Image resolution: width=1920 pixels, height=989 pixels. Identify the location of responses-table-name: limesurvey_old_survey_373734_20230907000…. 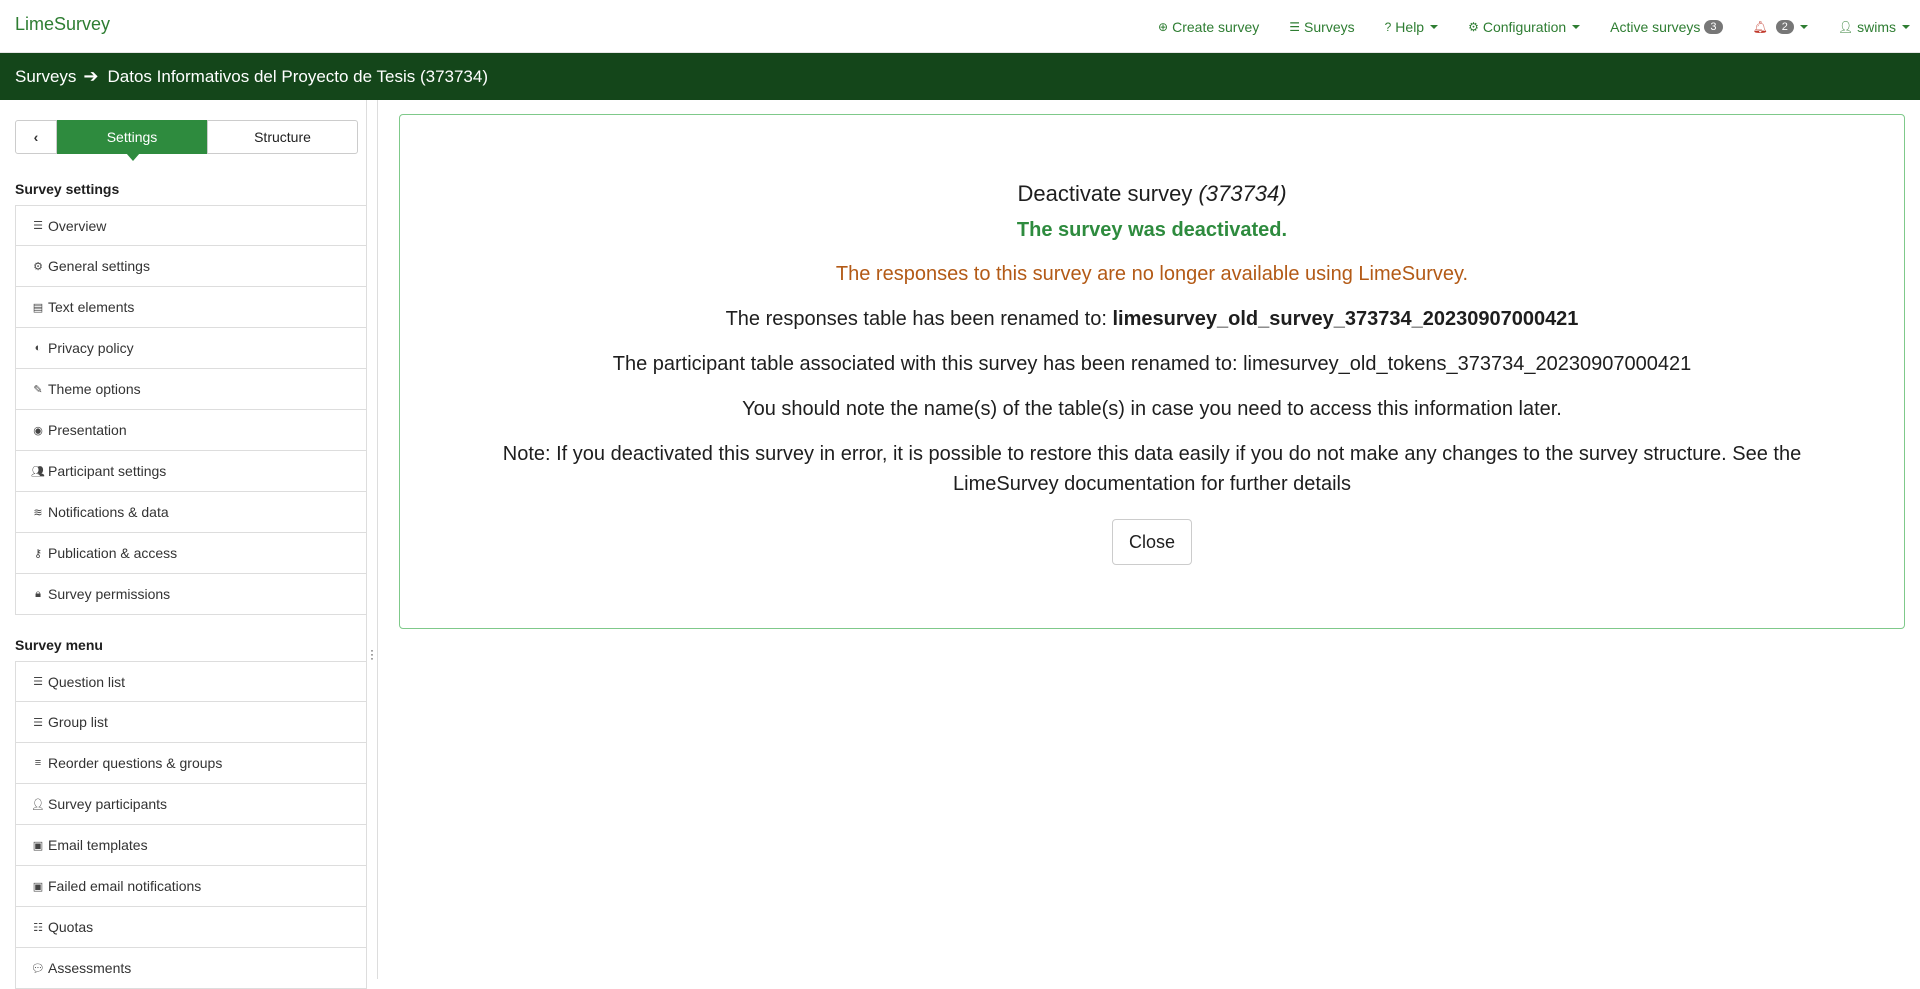
(1345, 319).